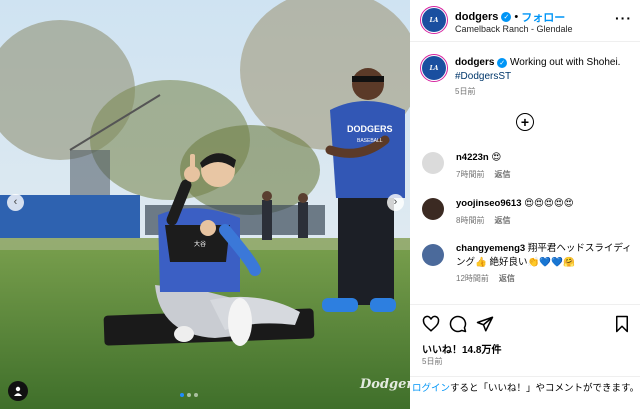  Describe the element at coordinates (496, 157) in the screenshot. I see `comment-text: 😍` at that location.